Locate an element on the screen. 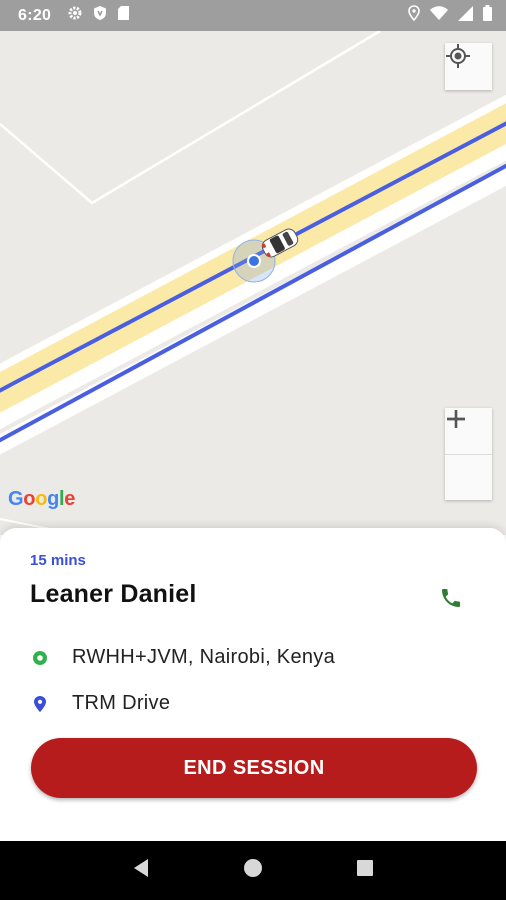 Image resolution: width=506 pixels, height=900 pixels. pickup-row: RWHH+JVM, Nairobi, Kenya is located at coordinates (182, 657).